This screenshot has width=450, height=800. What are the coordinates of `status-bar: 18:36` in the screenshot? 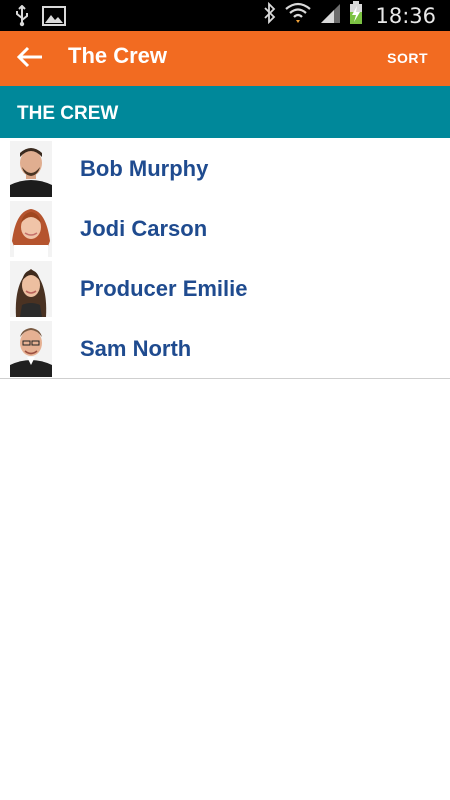 It's located at (225, 15).